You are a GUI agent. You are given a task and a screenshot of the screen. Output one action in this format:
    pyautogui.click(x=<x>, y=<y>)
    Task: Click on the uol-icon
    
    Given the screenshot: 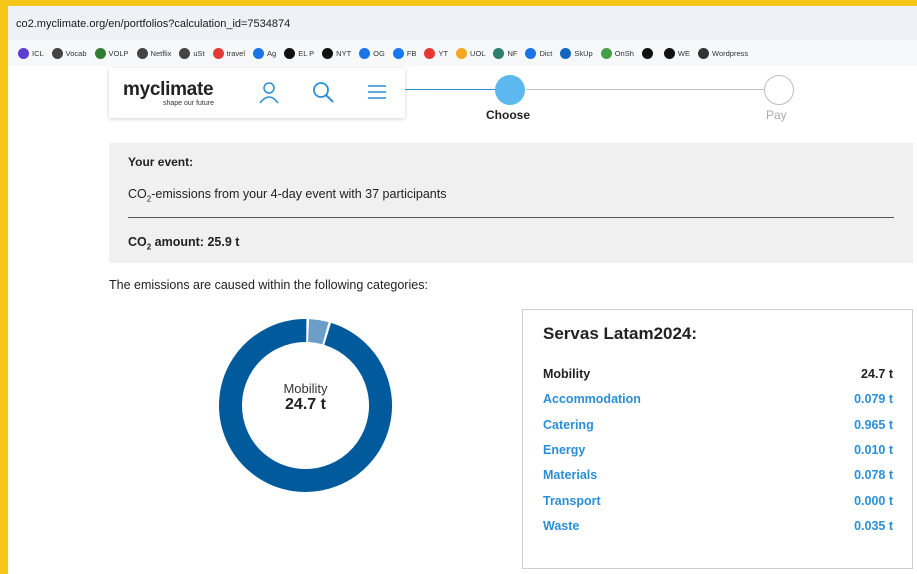 What is the action you would take?
    pyautogui.click(x=462, y=53)
    